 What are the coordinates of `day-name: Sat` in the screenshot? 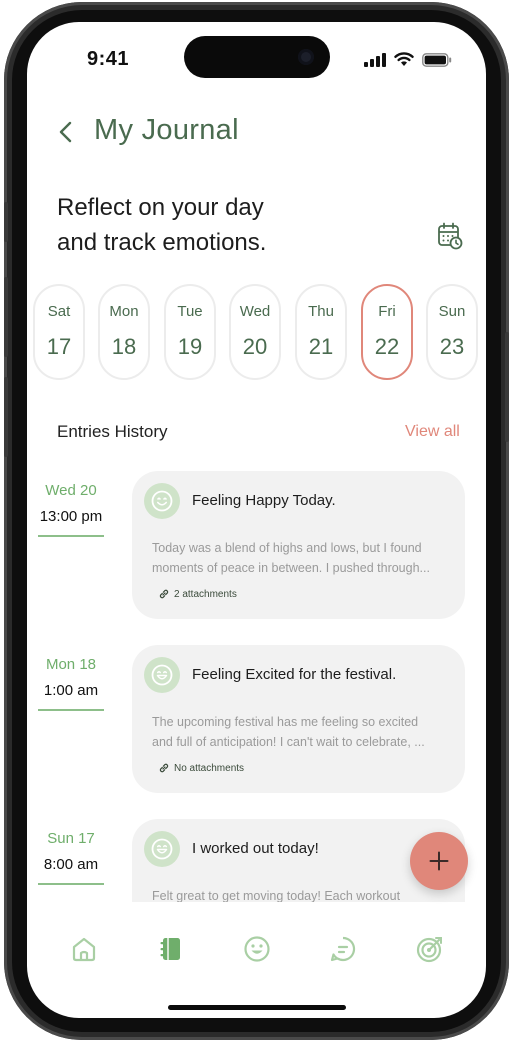 It's located at (59, 311).